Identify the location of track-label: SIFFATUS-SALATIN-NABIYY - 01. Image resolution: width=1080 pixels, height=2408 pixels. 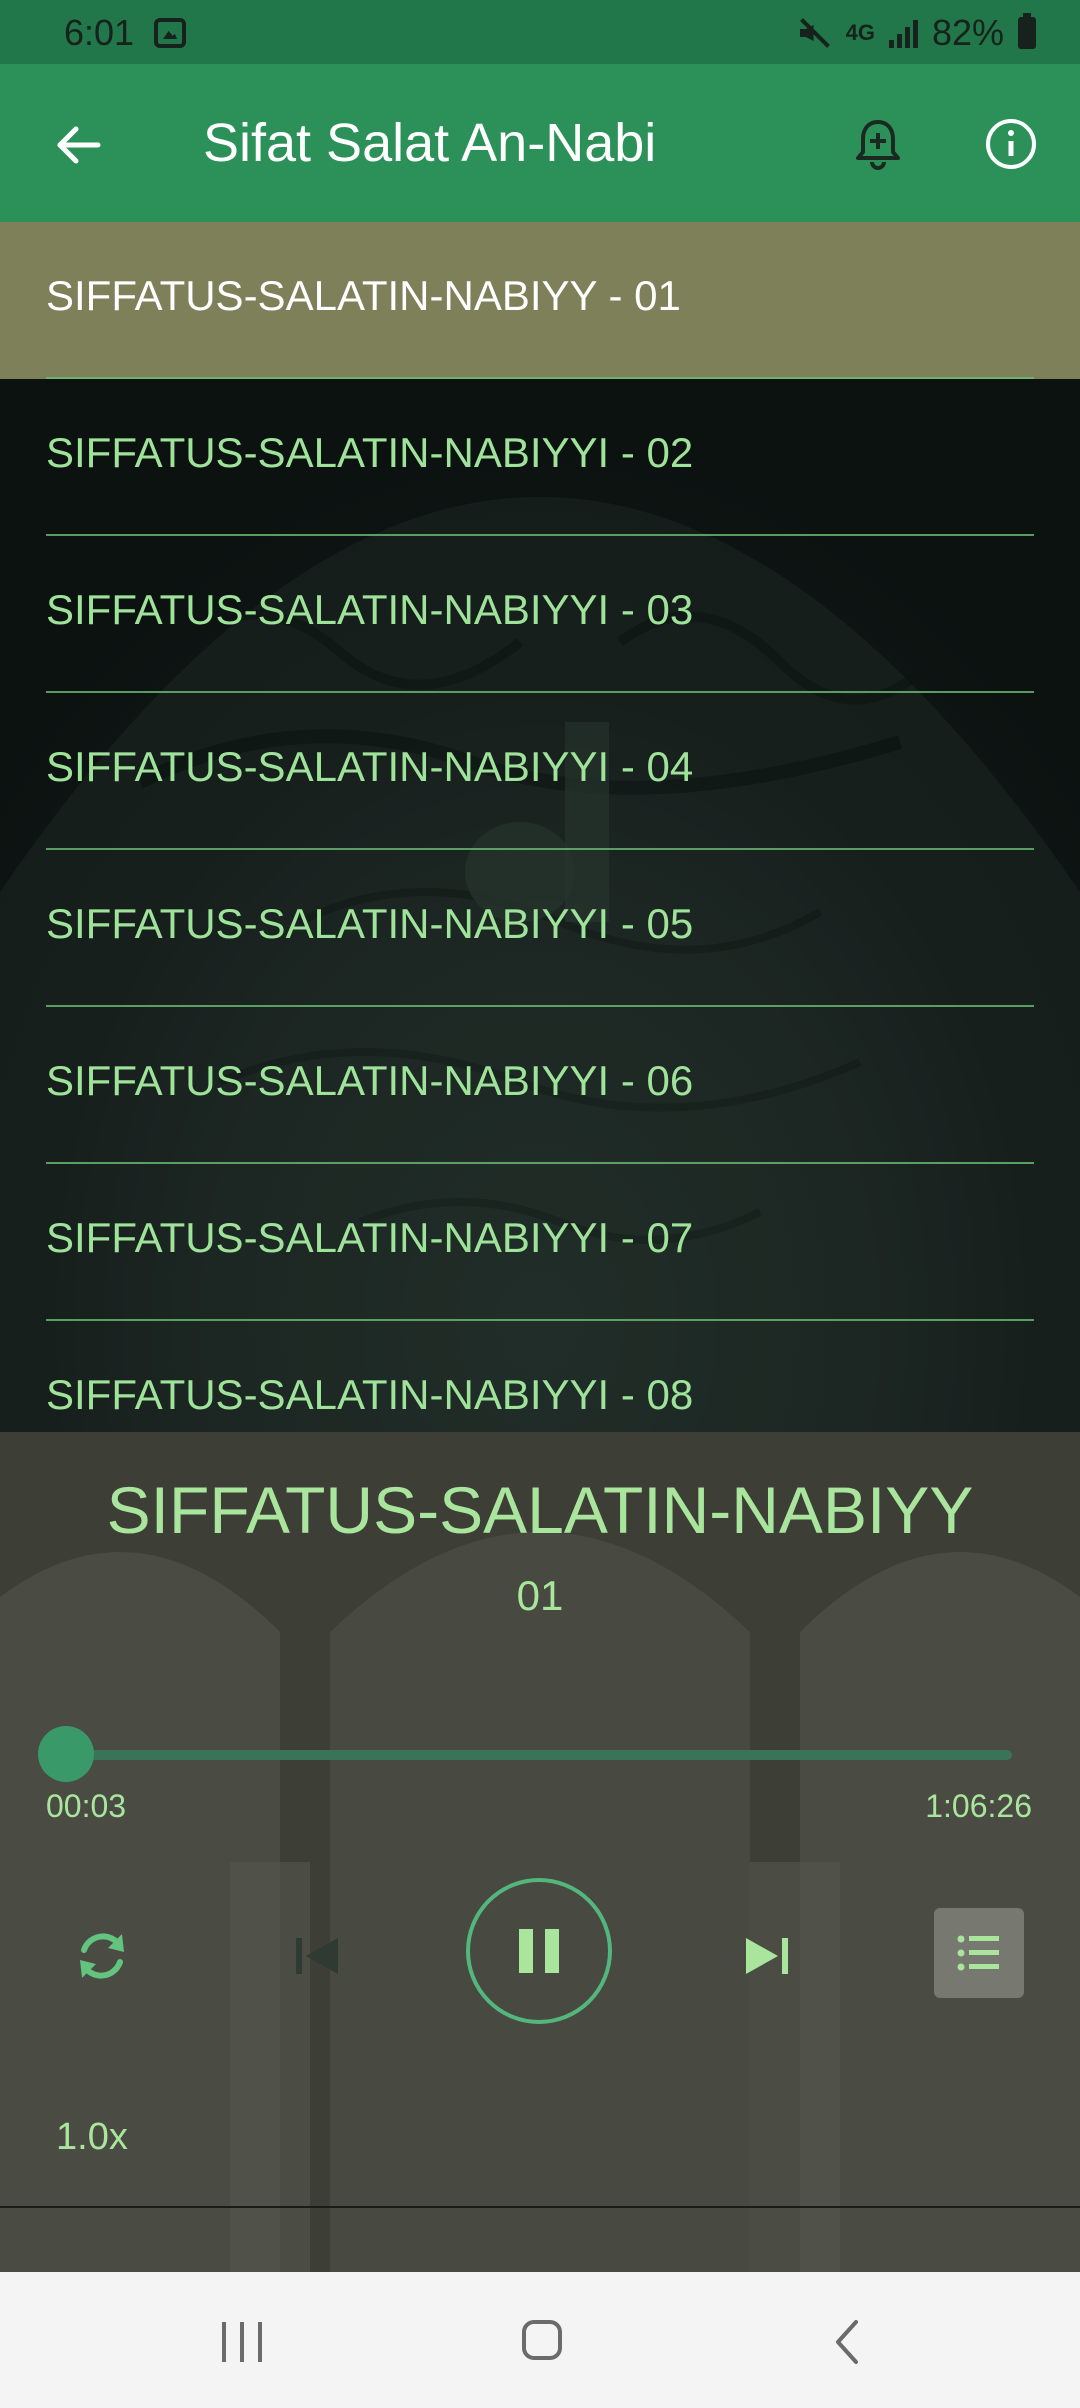
(363, 295).